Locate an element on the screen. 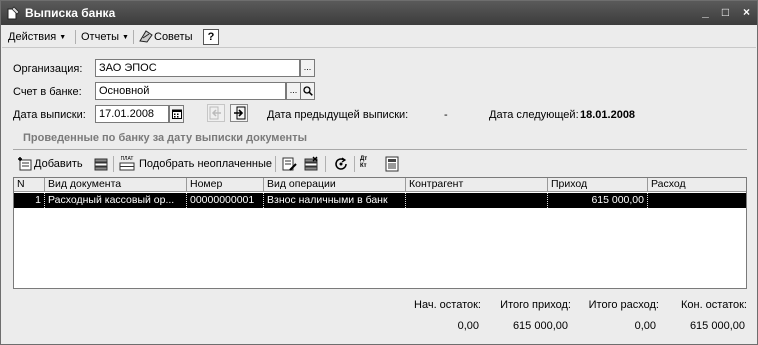 The height and width of the screenshot is (345, 758). column-header-operation: Вид операции is located at coordinates (335, 185).